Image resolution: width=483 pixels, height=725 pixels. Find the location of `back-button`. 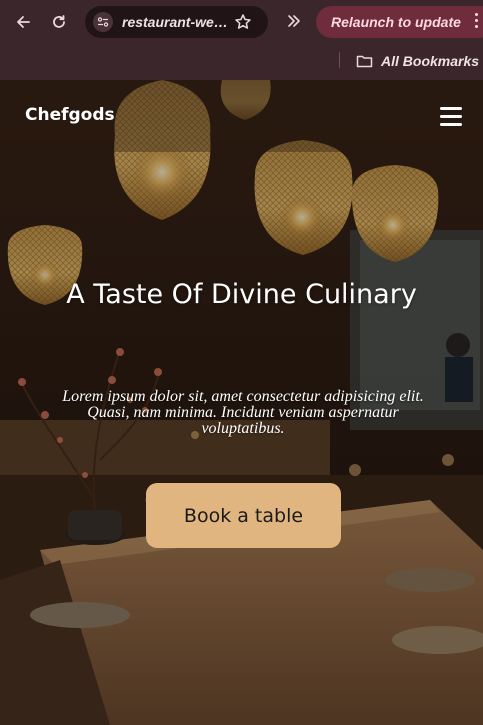

back-button is located at coordinates (23, 22).